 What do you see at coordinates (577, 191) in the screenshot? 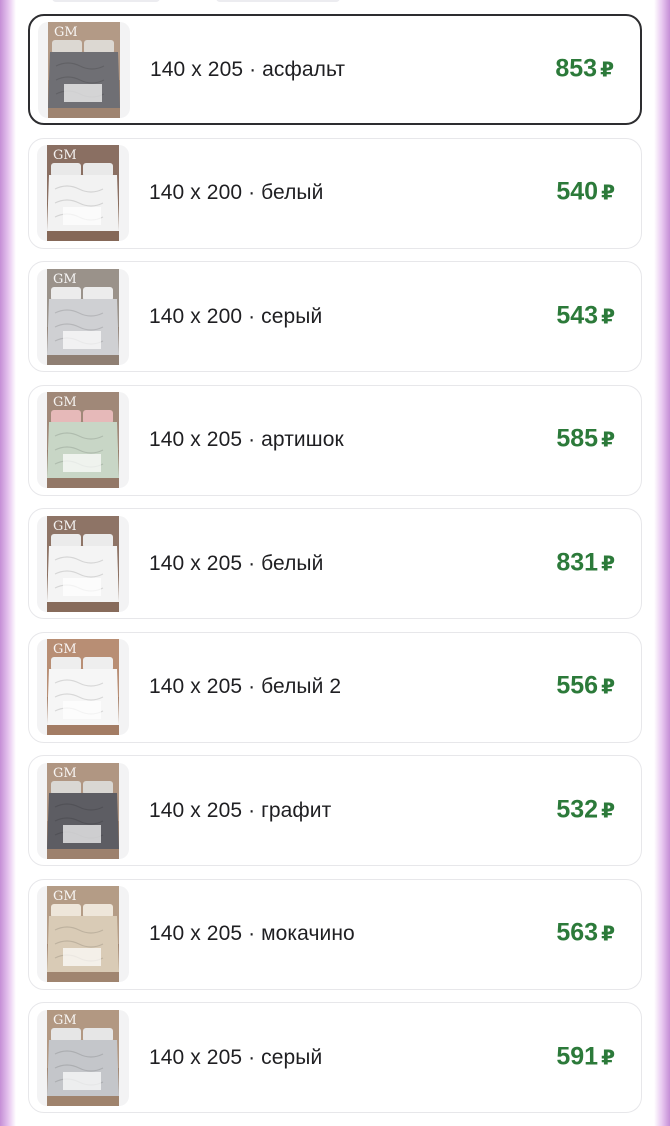
I see `price-amount: 540` at bounding box center [577, 191].